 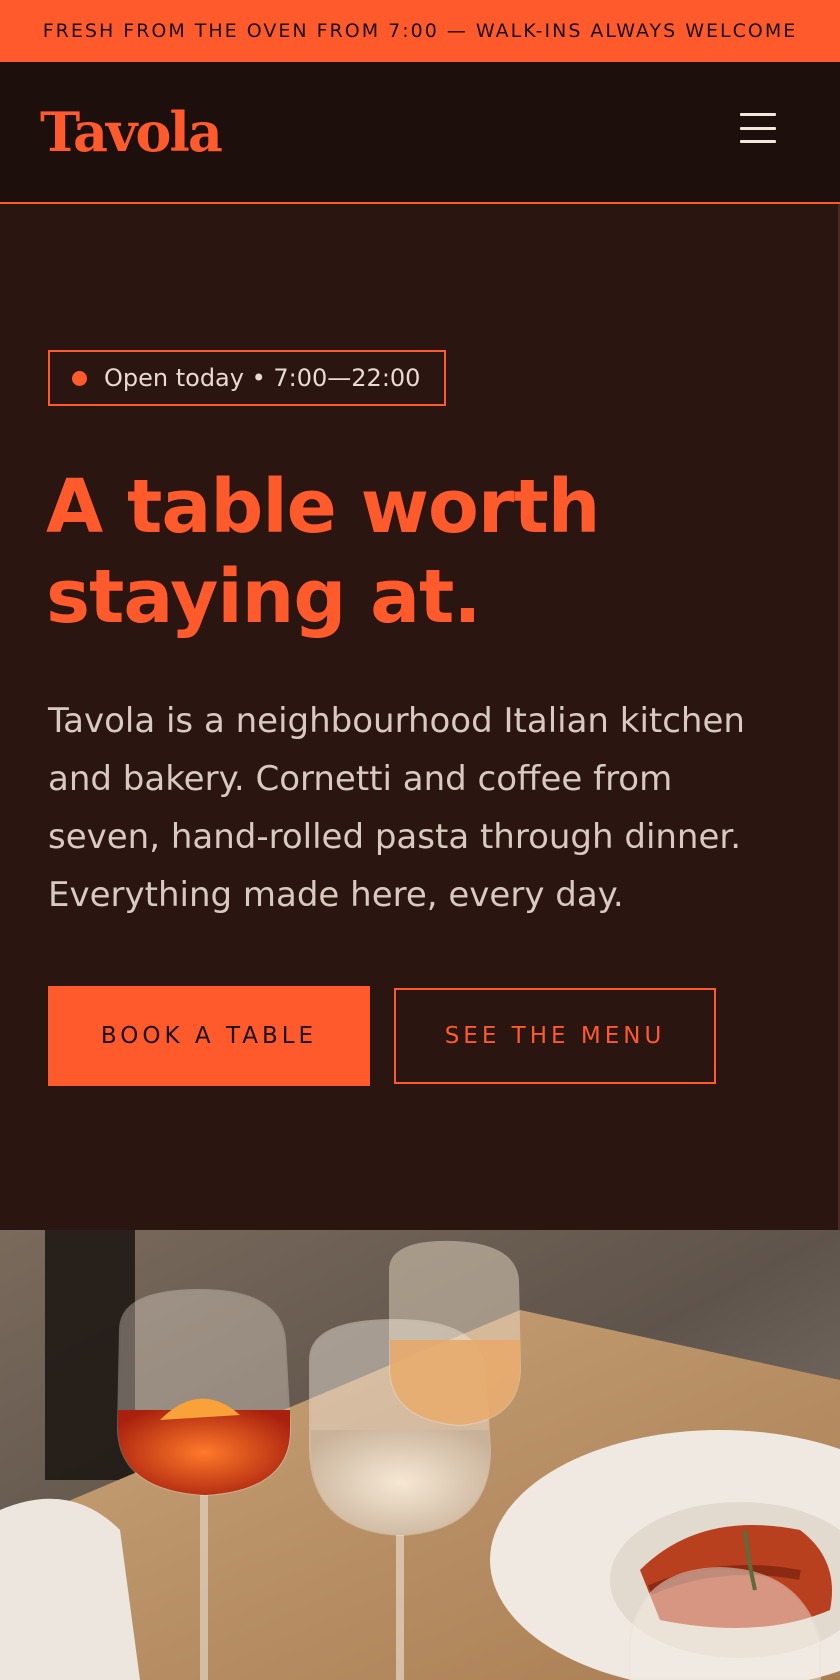 What do you see at coordinates (396, 552) in the screenshot?
I see `hero-headline: A table worth staying at.` at bounding box center [396, 552].